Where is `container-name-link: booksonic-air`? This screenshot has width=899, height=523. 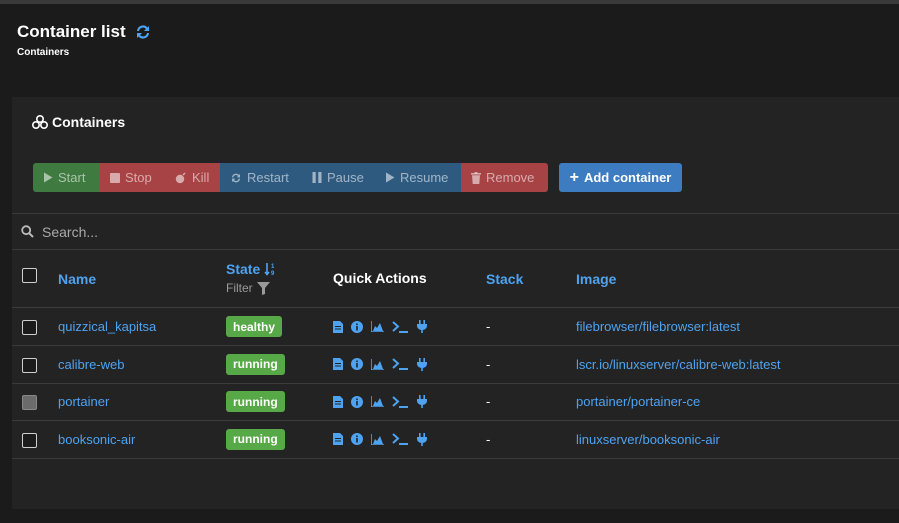
container-name-link: booksonic-air is located at coordinates (96, 439).